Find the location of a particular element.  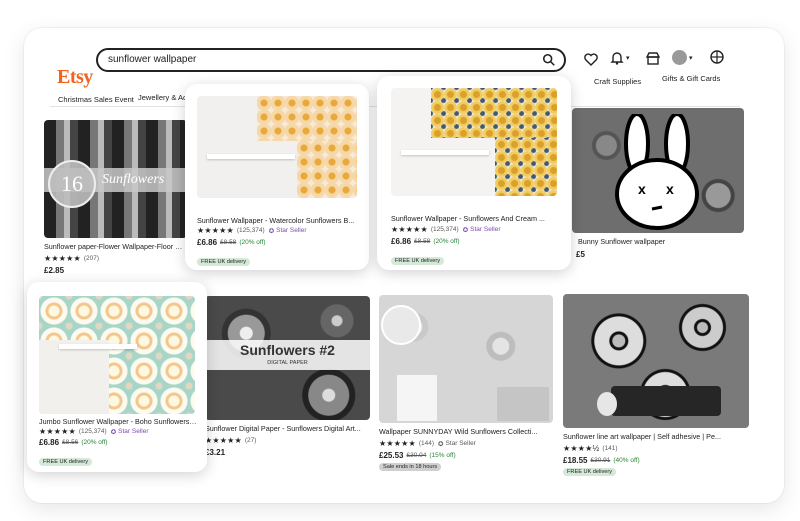

listing-image: Sunflowers #2 DIGITAL PAPER is located at coordinates (287, 358).